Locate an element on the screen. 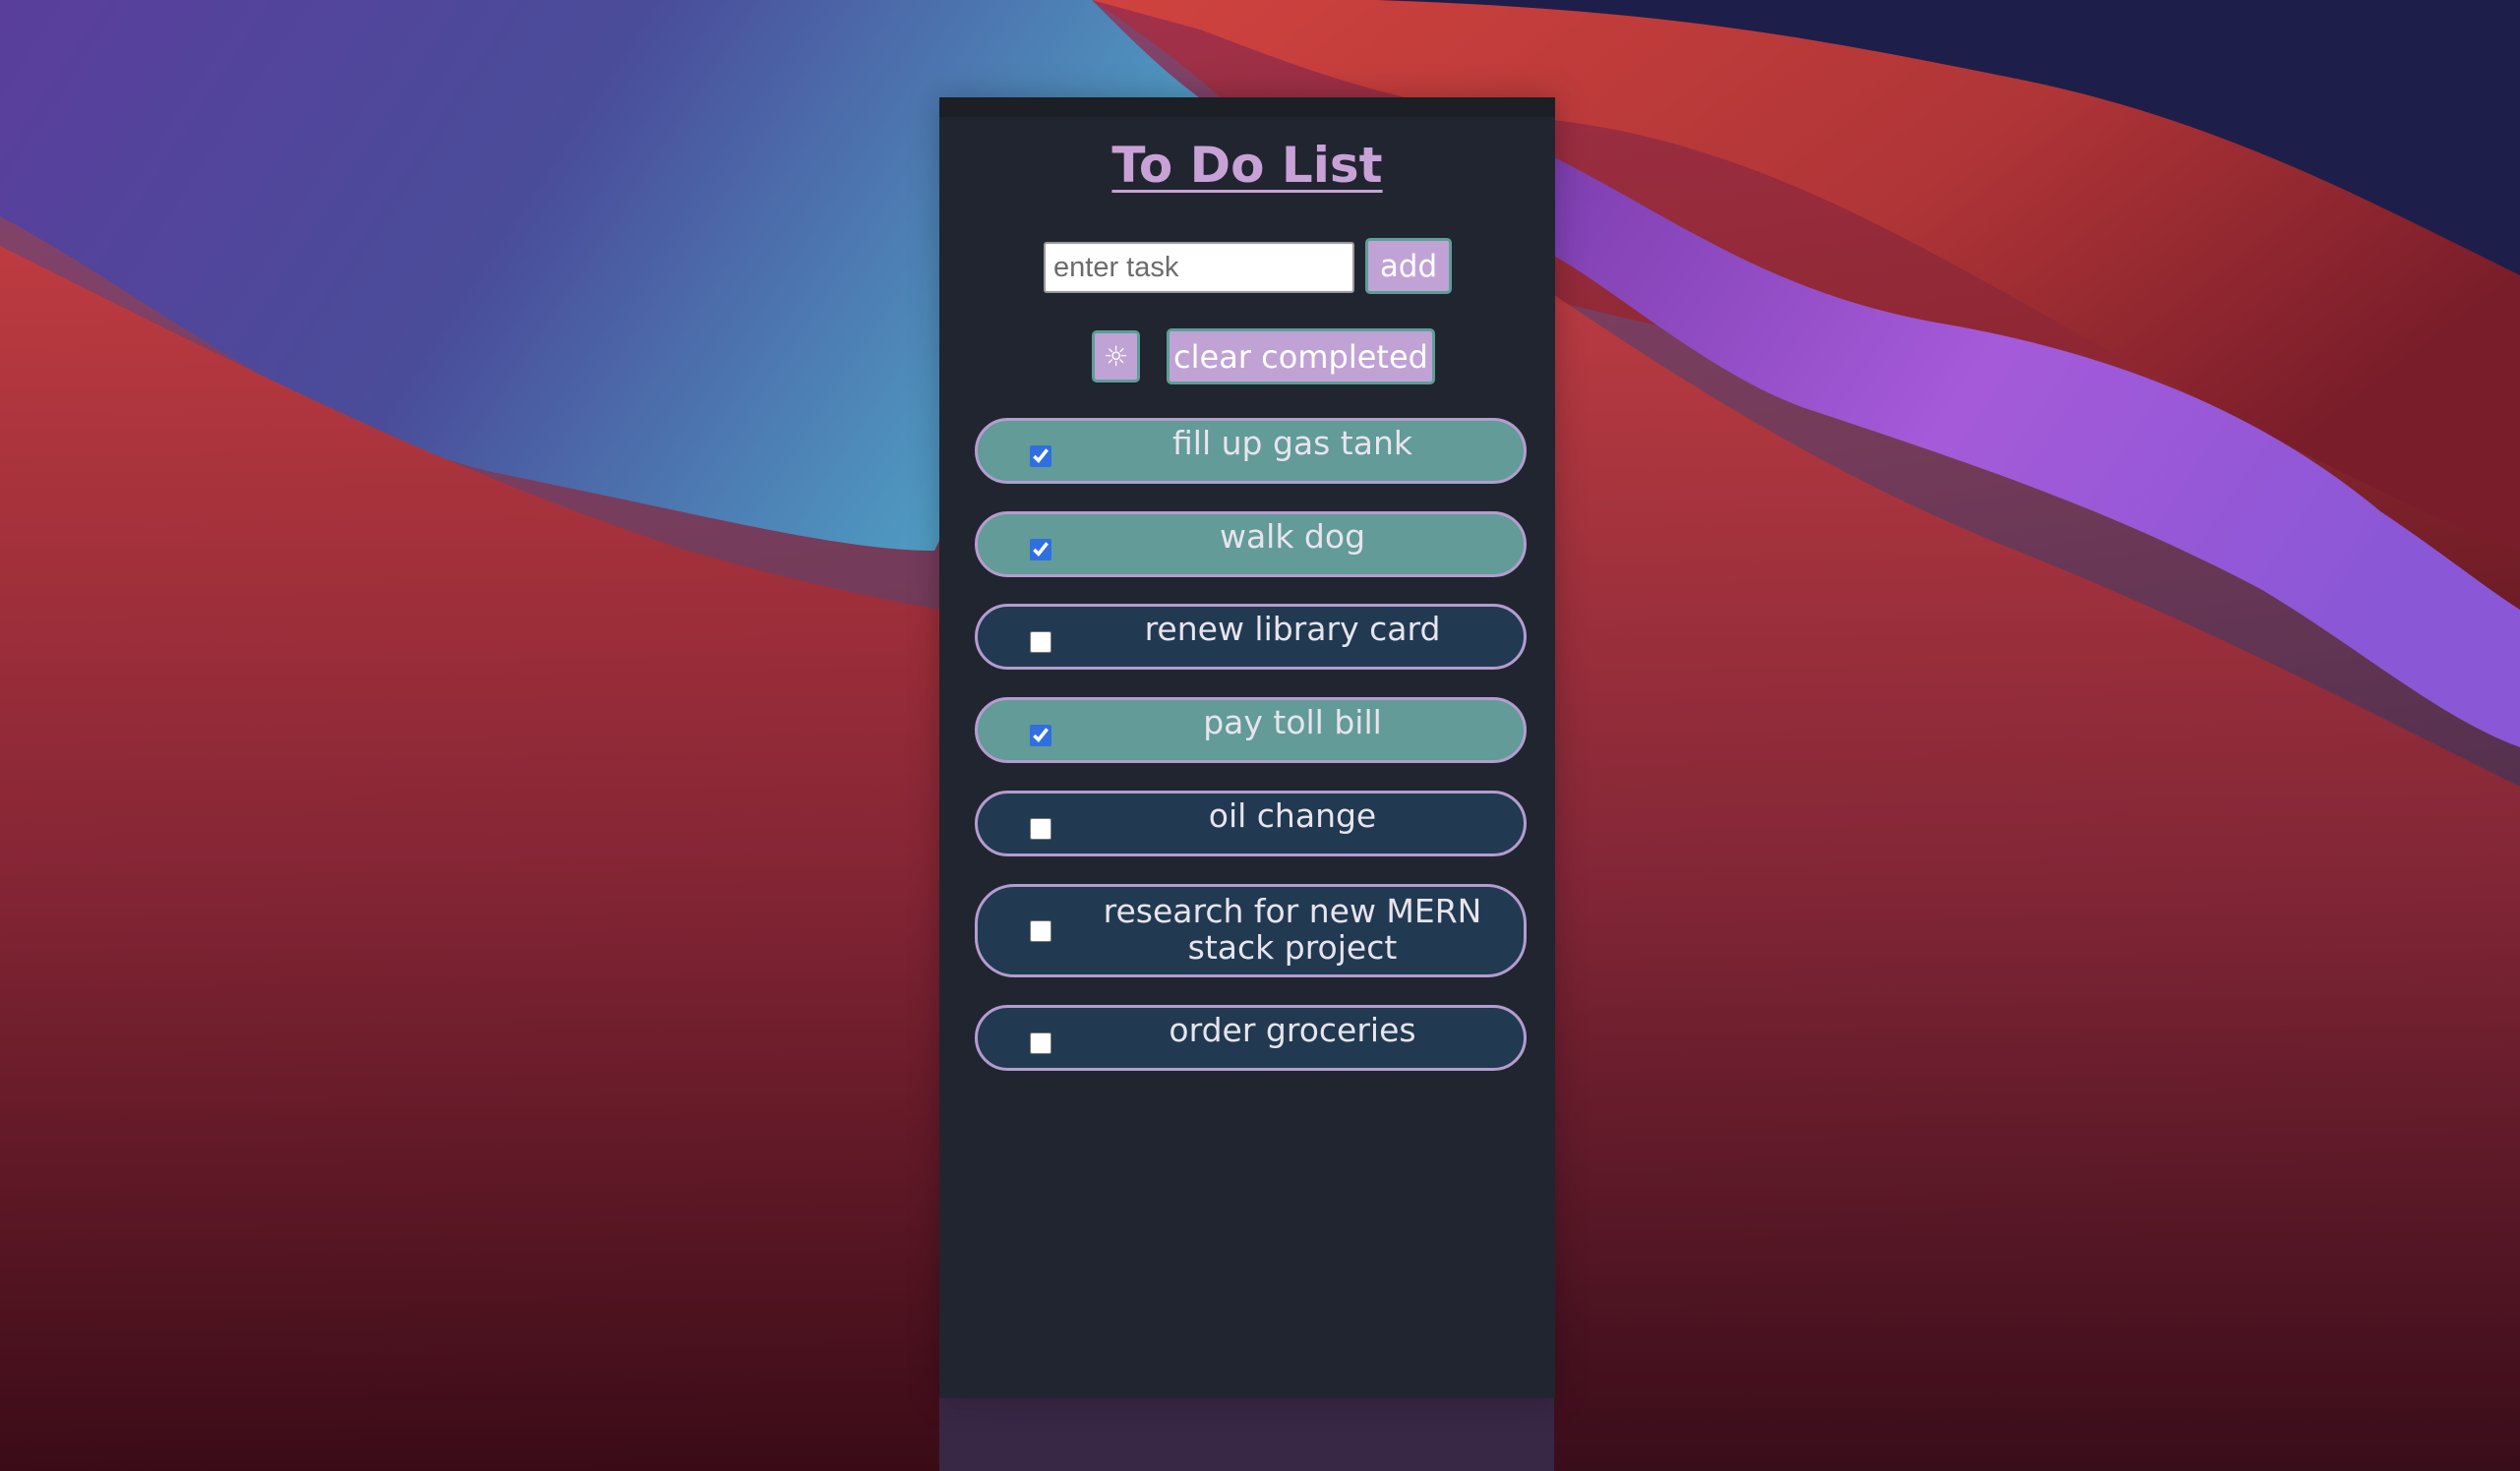  task-input is located at coordinates (1199, 268).